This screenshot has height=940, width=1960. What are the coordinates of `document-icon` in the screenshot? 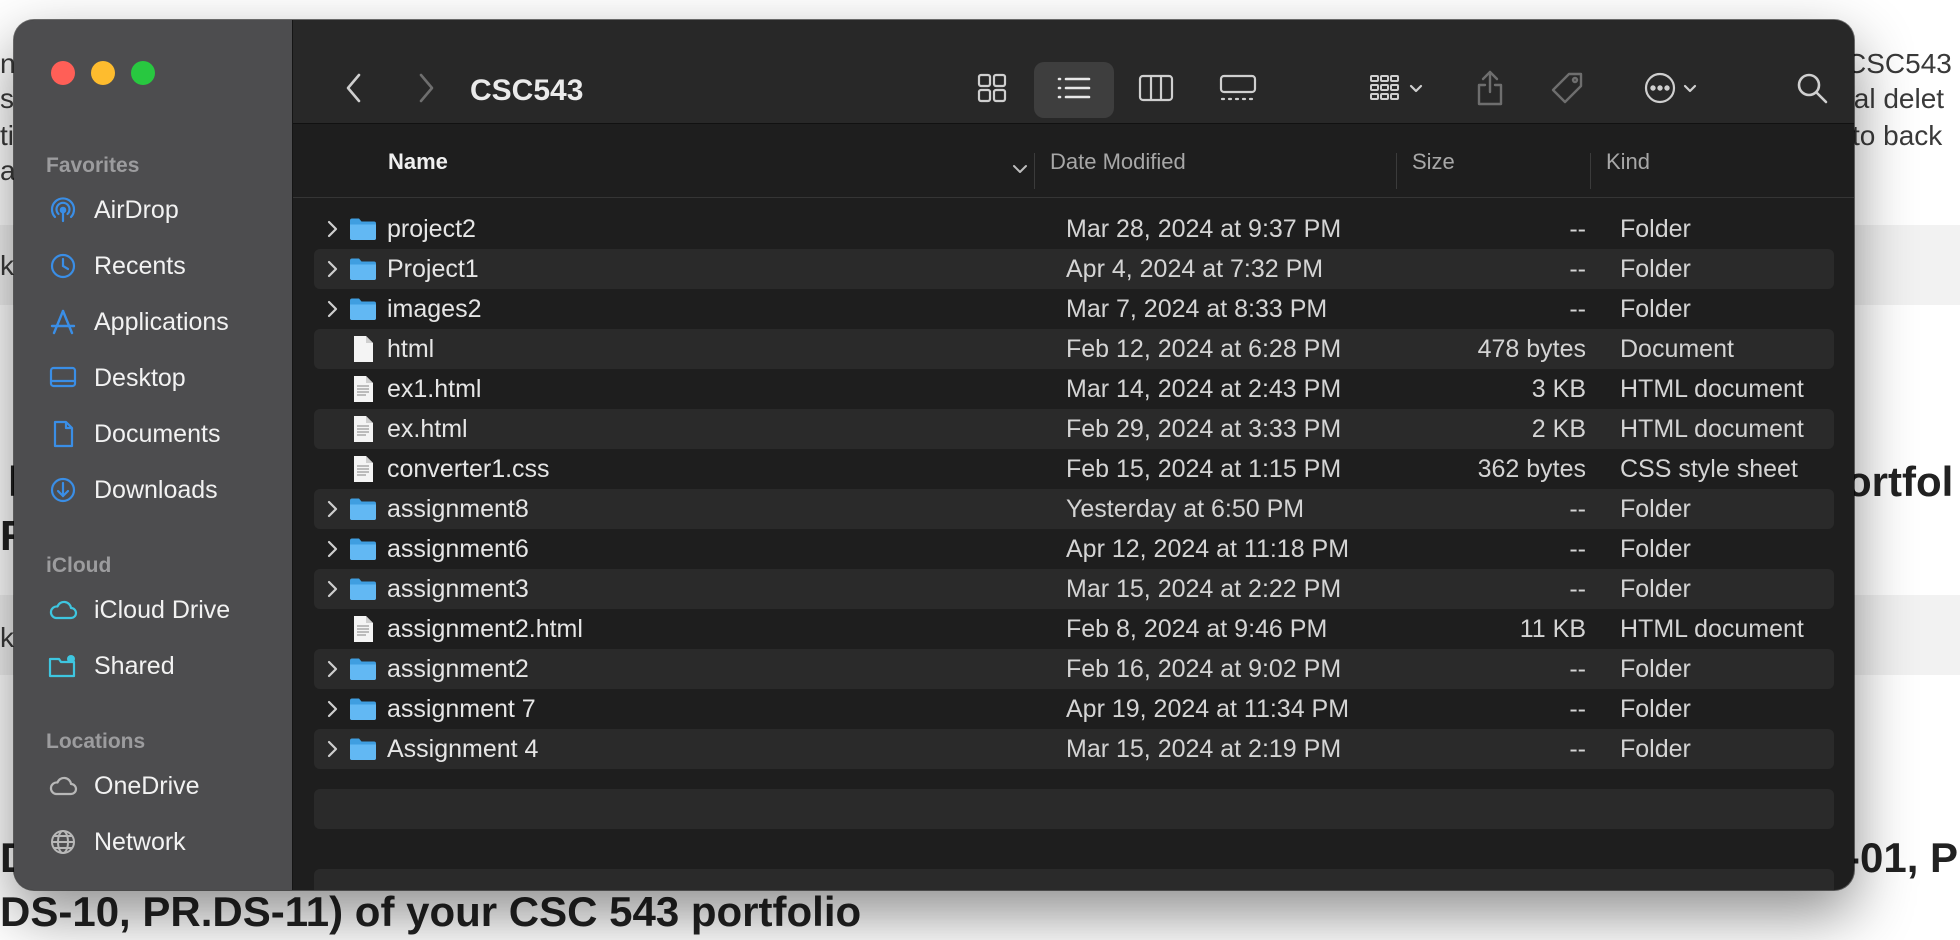 It's located at (63, 434).